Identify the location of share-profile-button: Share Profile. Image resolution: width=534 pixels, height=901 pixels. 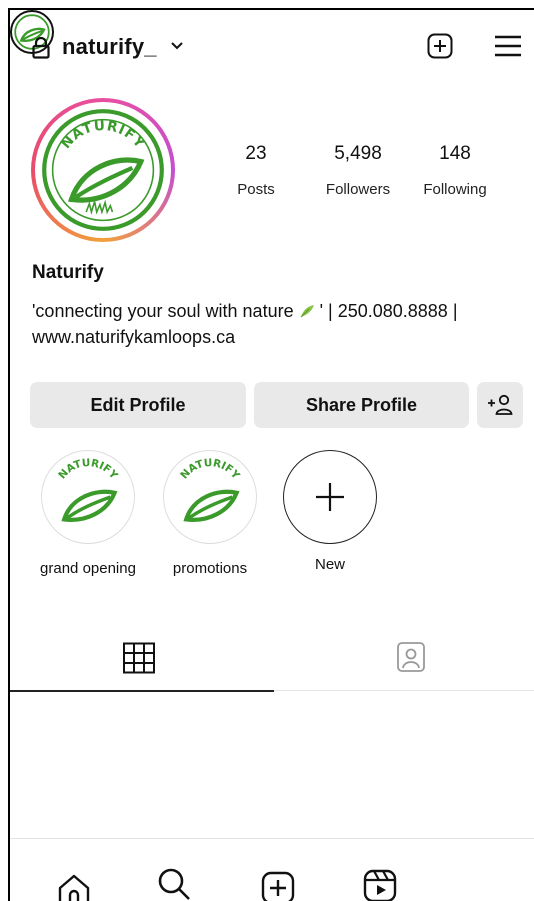
(361, 405).